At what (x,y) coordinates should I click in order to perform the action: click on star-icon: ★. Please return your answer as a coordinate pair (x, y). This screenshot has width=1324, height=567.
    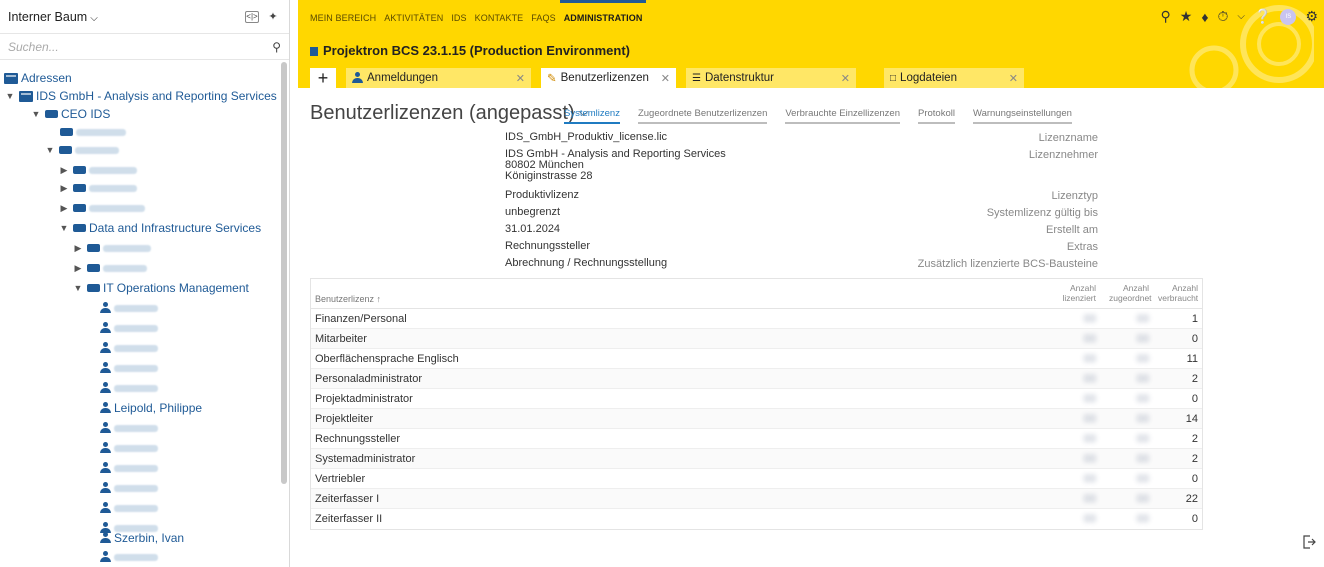
    Looking at the image, I should click on (1186, 16).